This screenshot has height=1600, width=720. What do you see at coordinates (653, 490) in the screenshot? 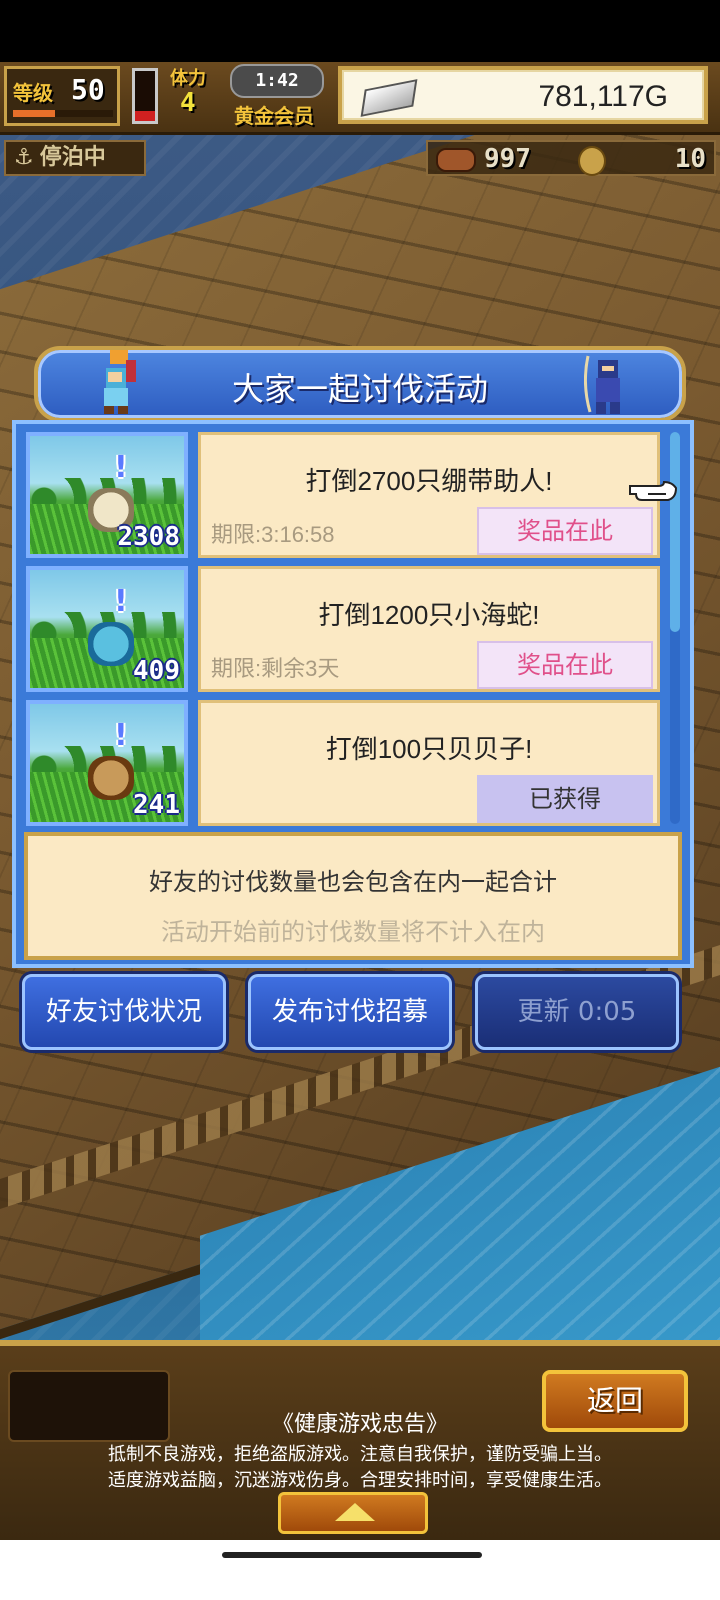
I see `pointing-hand-icon` at bounding box center [653, 490].